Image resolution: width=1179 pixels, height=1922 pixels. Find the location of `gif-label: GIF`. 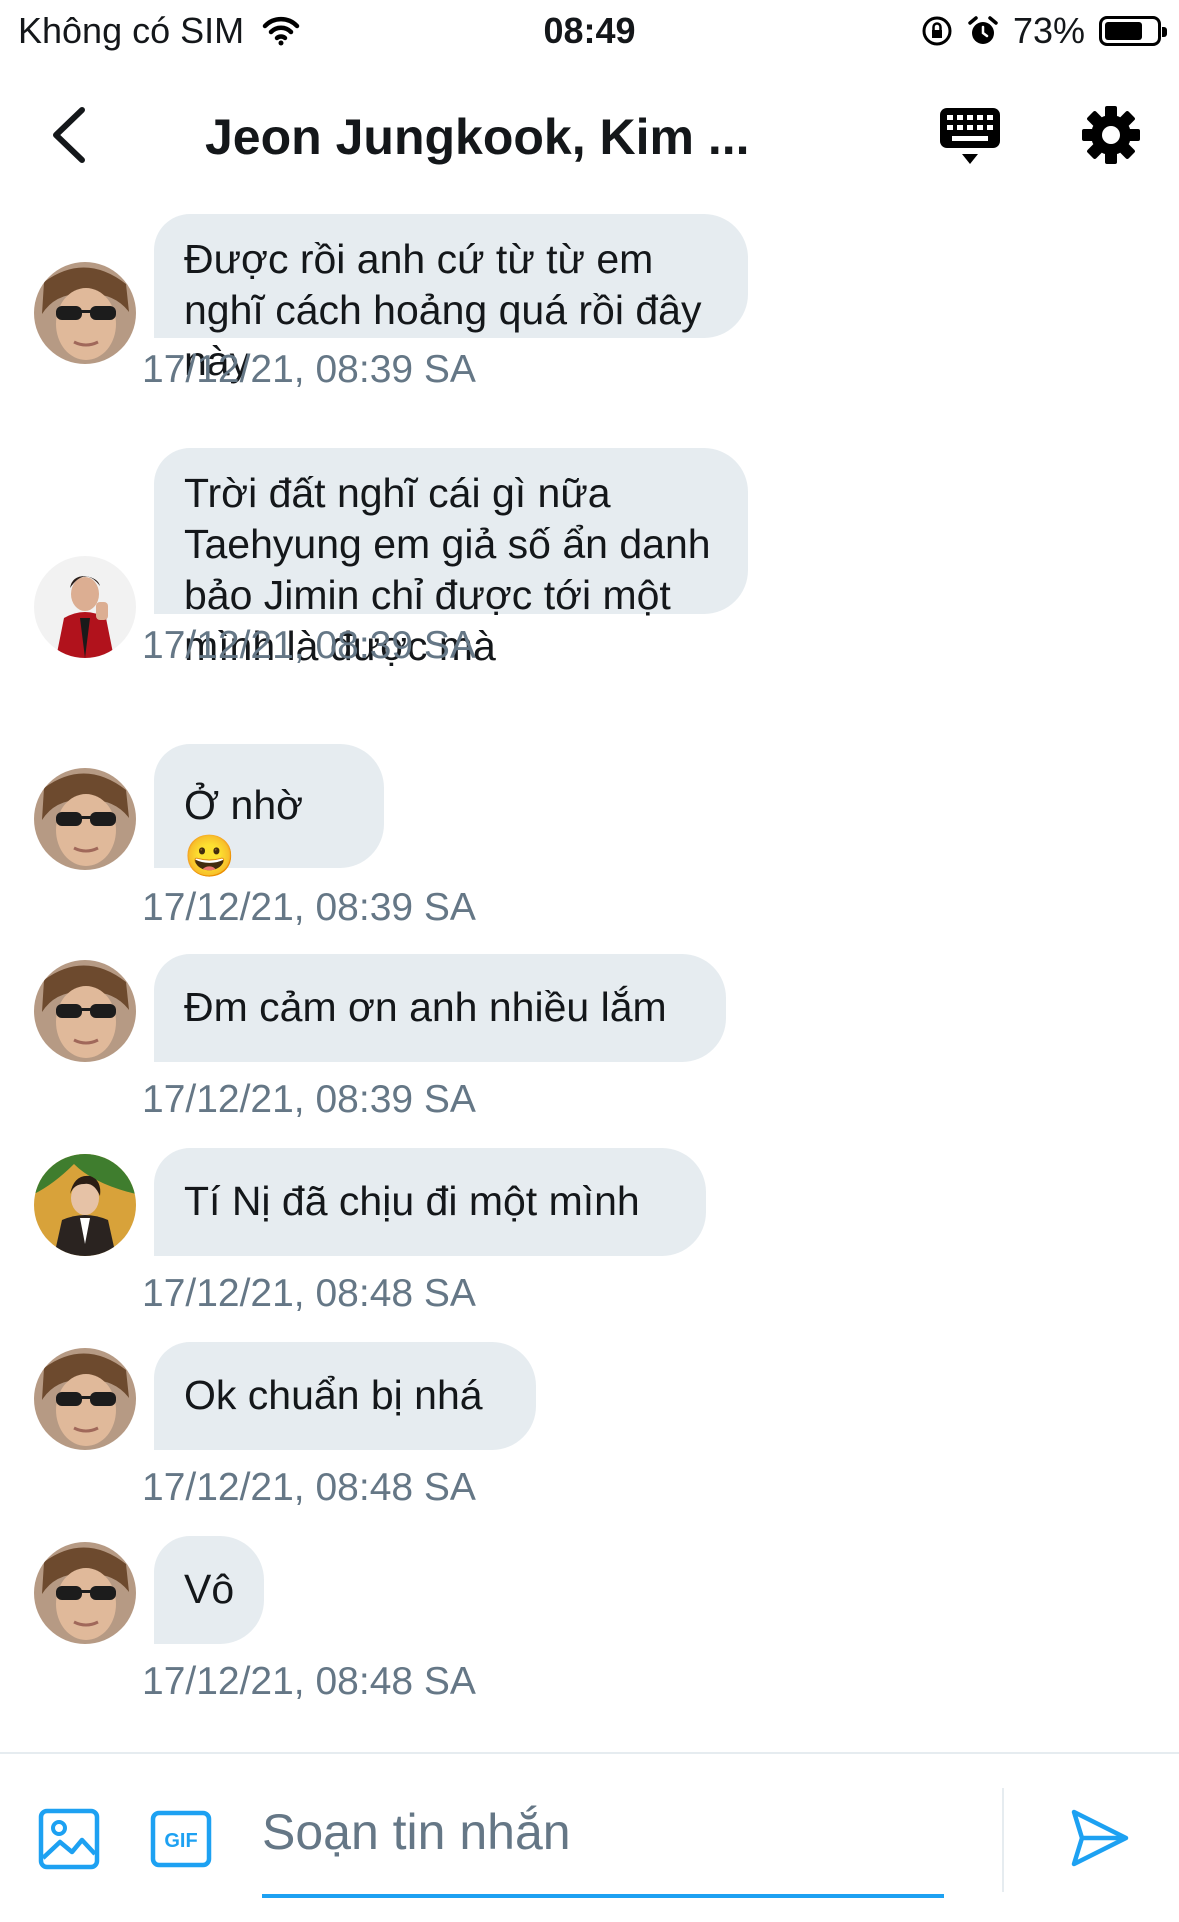

gif-label: GIF is located at coordinates (180, 1841).